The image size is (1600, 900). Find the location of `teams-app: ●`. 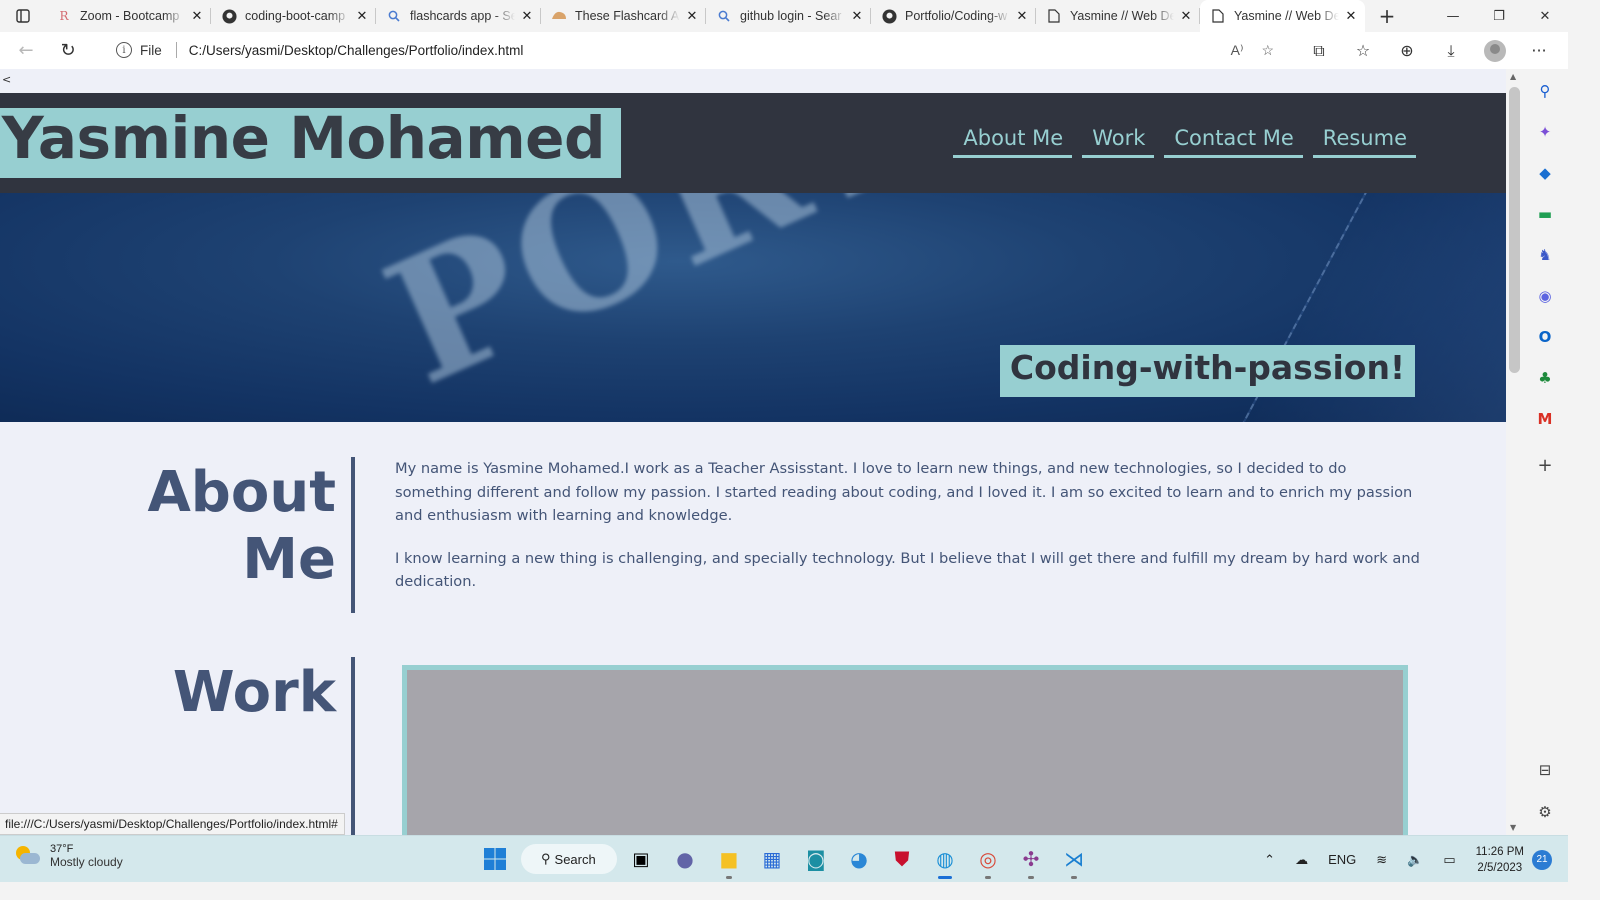

teams-app: ● is located at coordinates (685, 859).